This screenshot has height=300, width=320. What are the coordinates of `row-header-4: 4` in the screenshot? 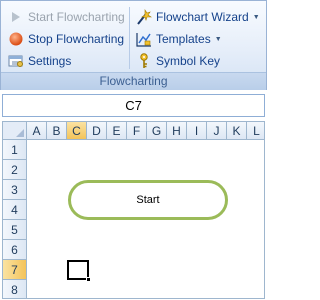 It's located at (15, 210).